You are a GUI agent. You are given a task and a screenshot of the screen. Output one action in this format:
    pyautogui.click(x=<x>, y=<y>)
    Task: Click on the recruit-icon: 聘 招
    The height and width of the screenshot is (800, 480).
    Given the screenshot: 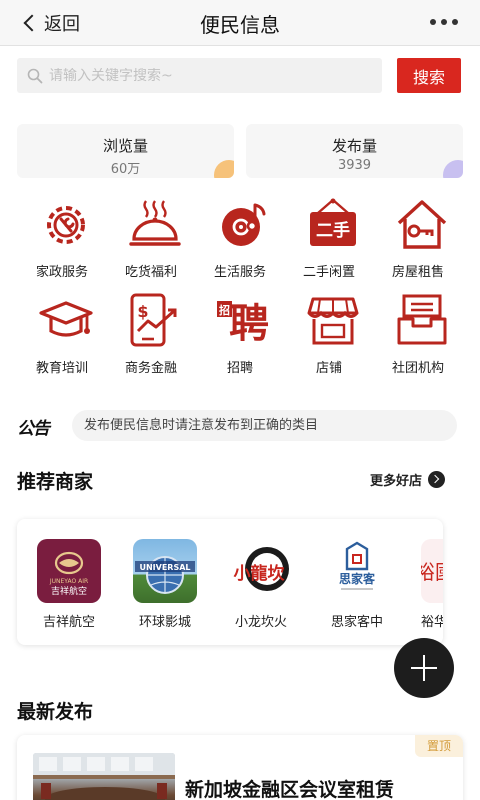 What is the action you would take?
    pyautogui.click(x=243, y=324)
    